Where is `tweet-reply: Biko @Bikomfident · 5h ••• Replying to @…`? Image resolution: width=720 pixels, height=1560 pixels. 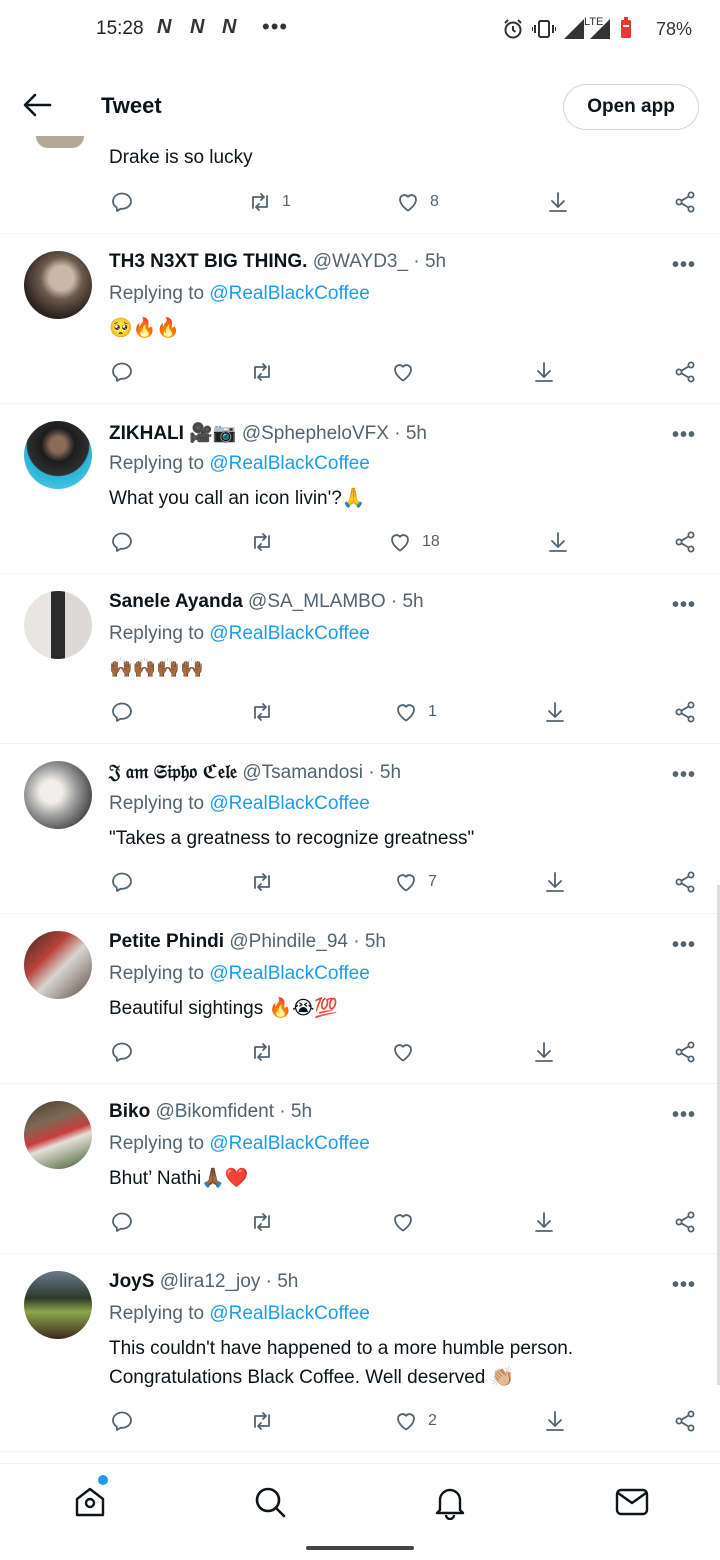
tweet-reply: Biko @Bikomfident · 5h ••• Replying to @… is located at coordinates (360, 1169).